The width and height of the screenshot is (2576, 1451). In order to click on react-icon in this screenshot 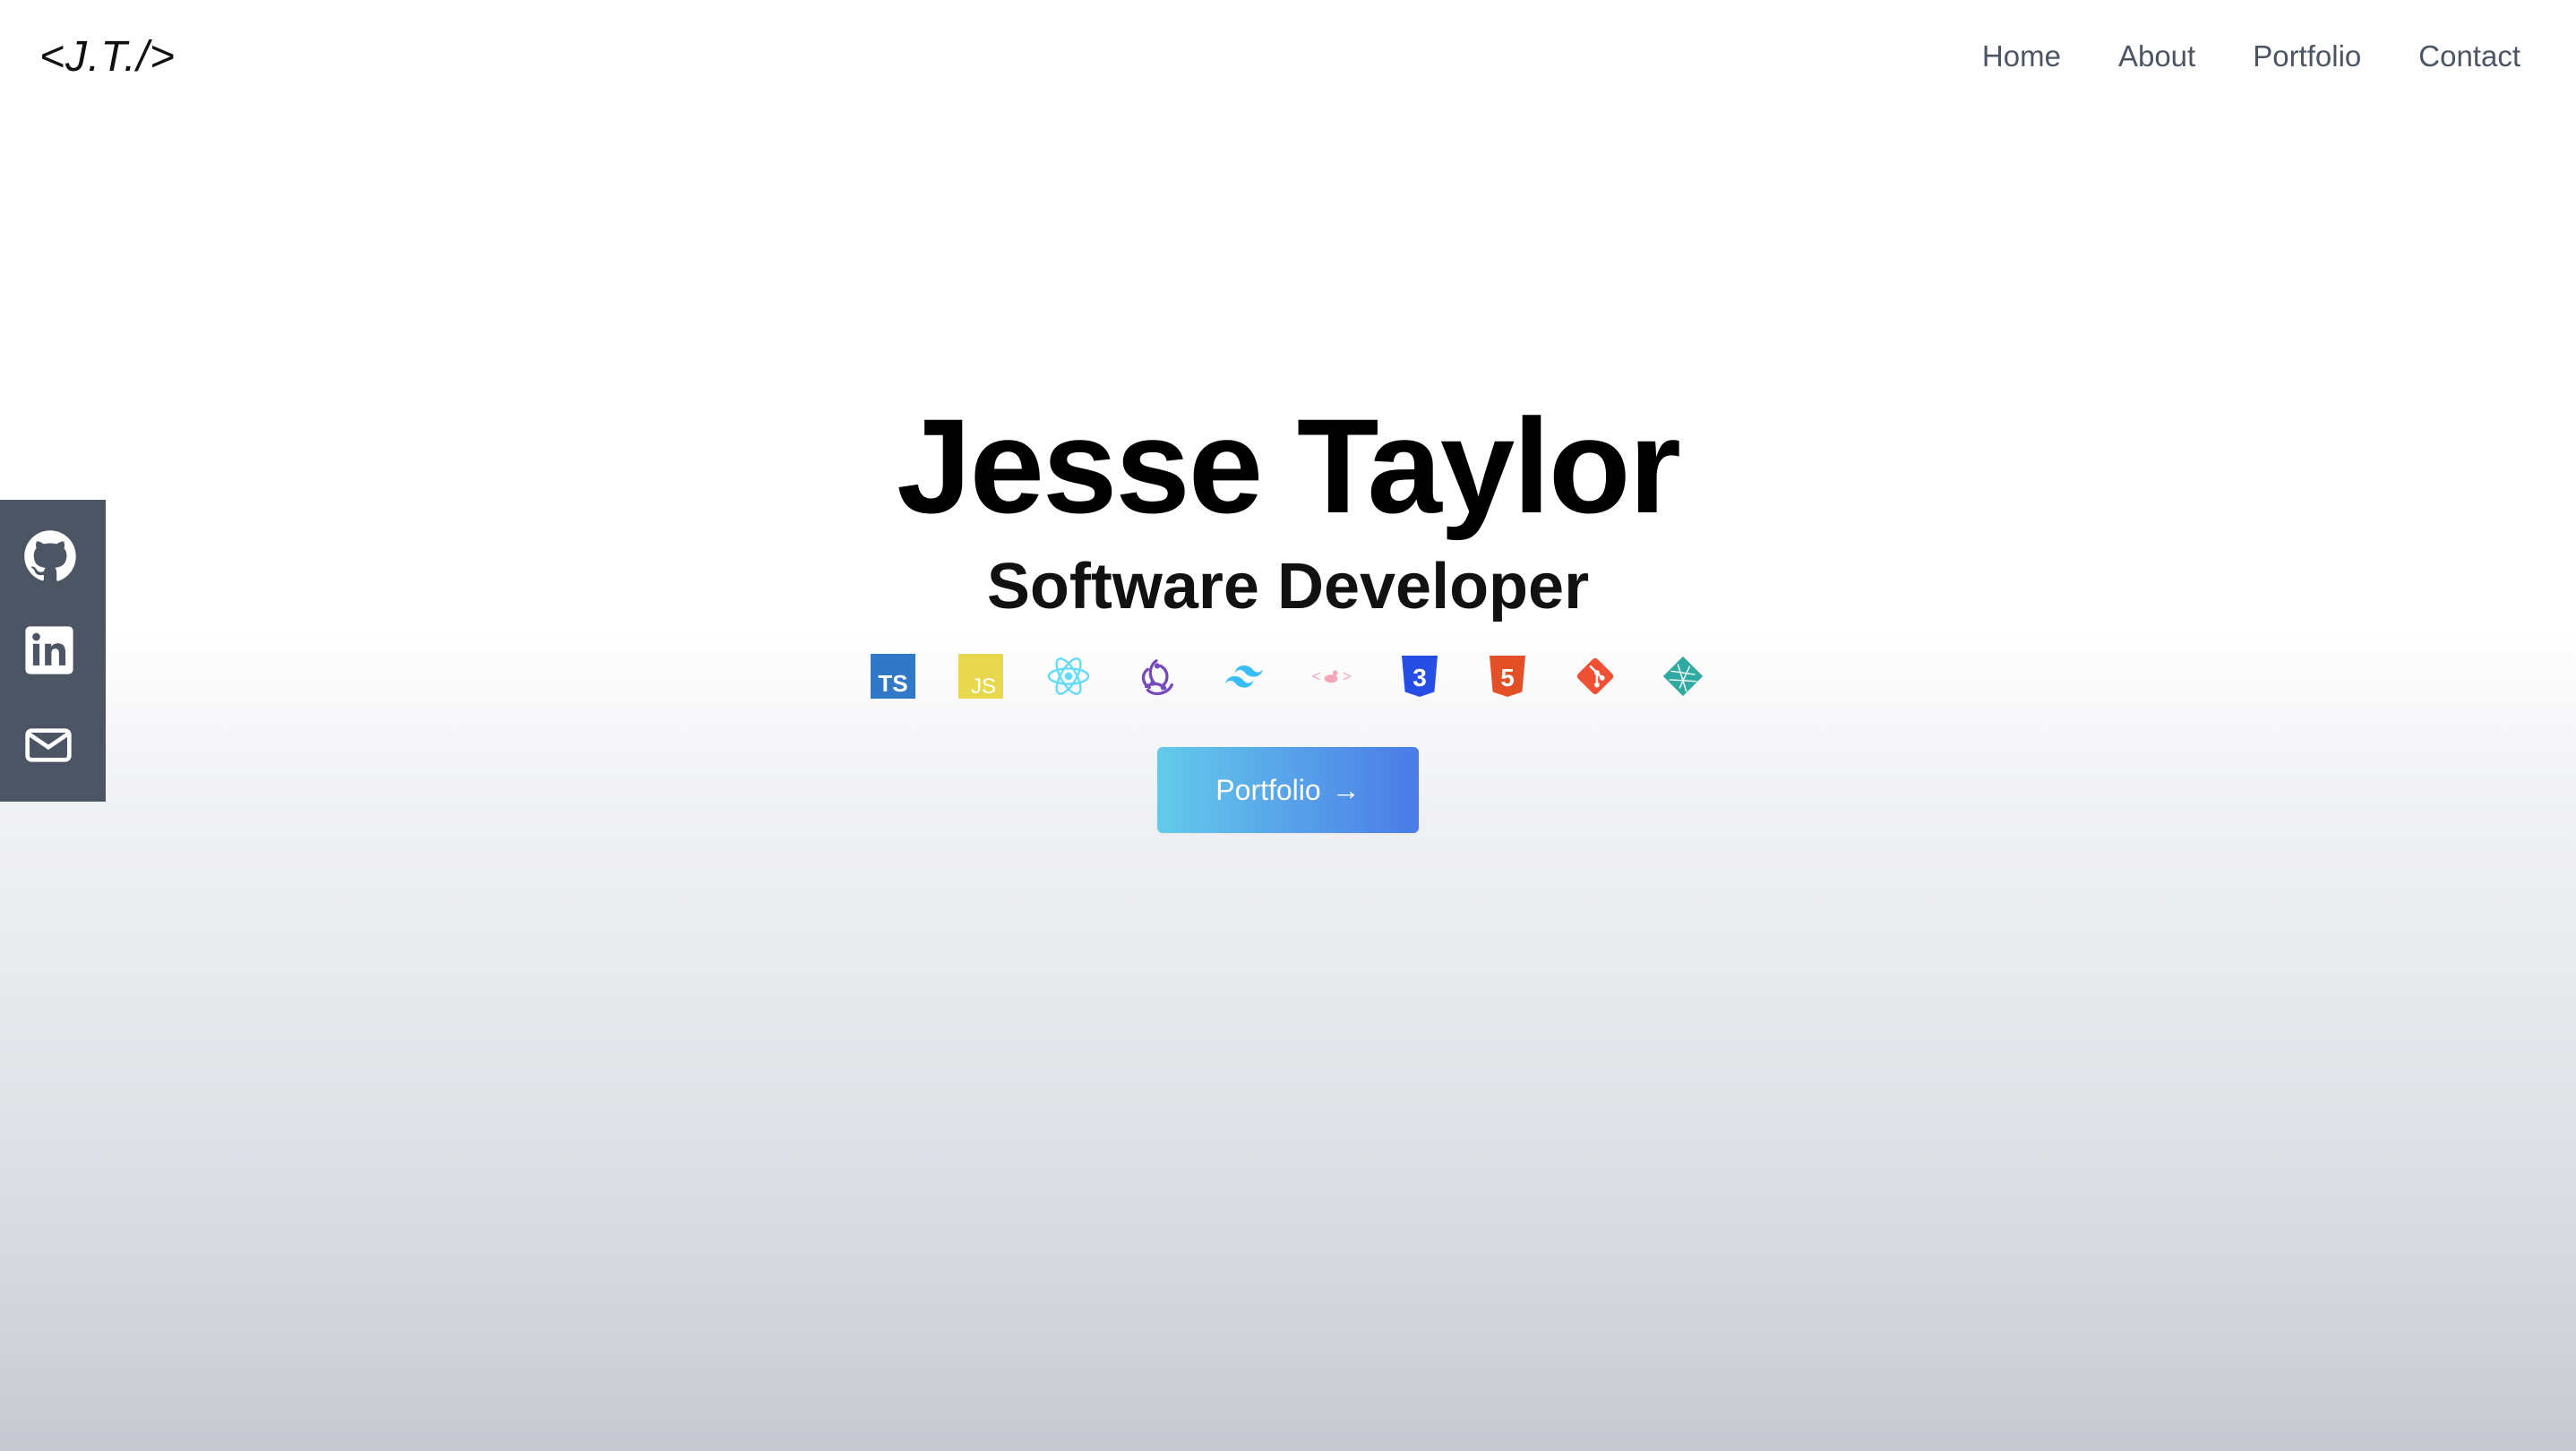, I will do `click(1068, 677)`.